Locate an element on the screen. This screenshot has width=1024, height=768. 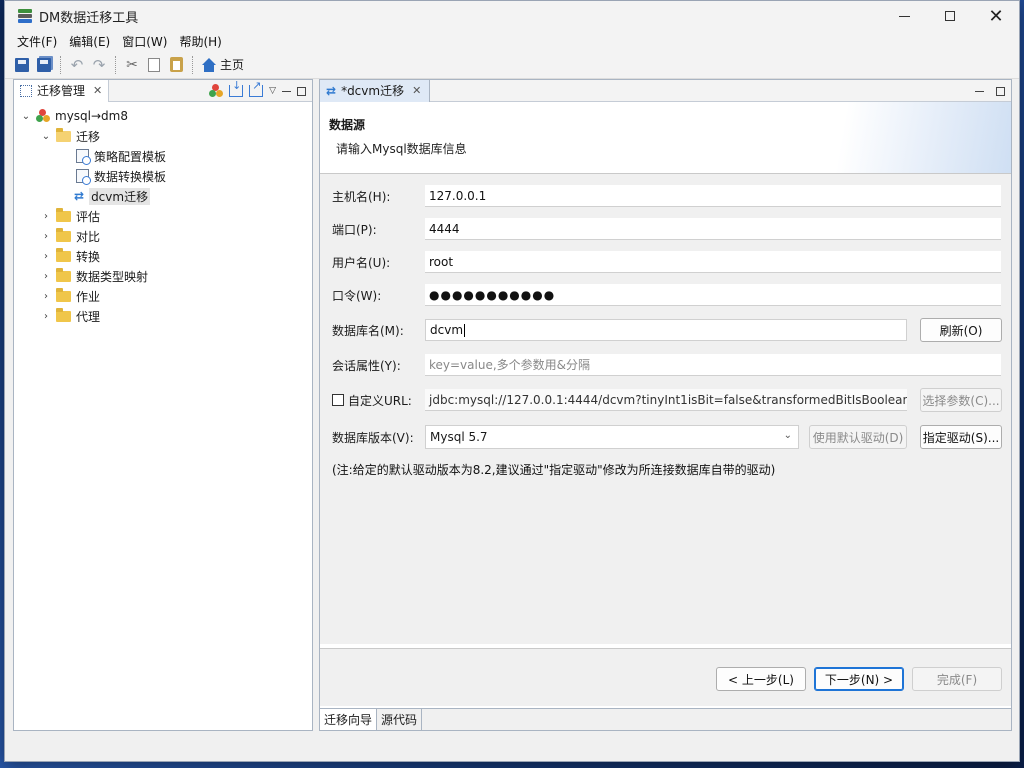
tree-folder-label: 转换 is located at coordinates (88, 256).